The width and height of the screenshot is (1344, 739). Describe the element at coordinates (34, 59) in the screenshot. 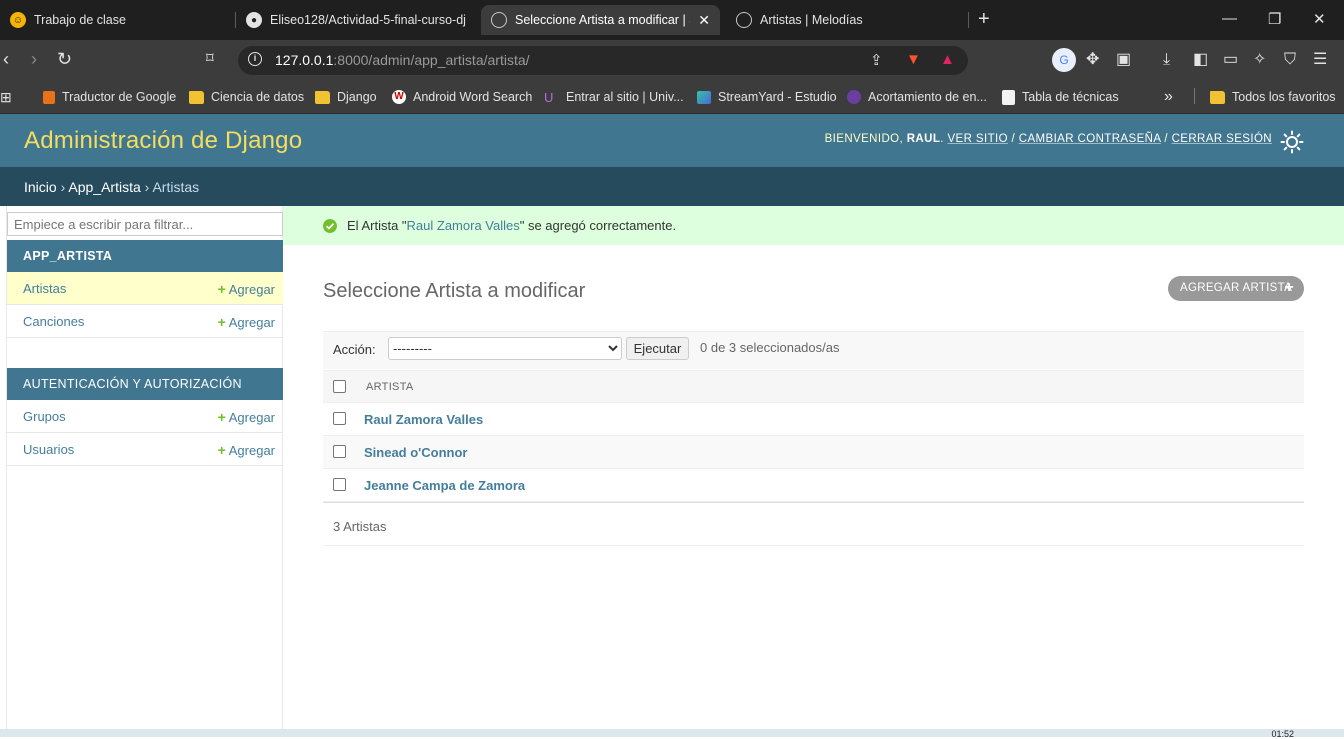

I see `forward-button: ›` at that location.